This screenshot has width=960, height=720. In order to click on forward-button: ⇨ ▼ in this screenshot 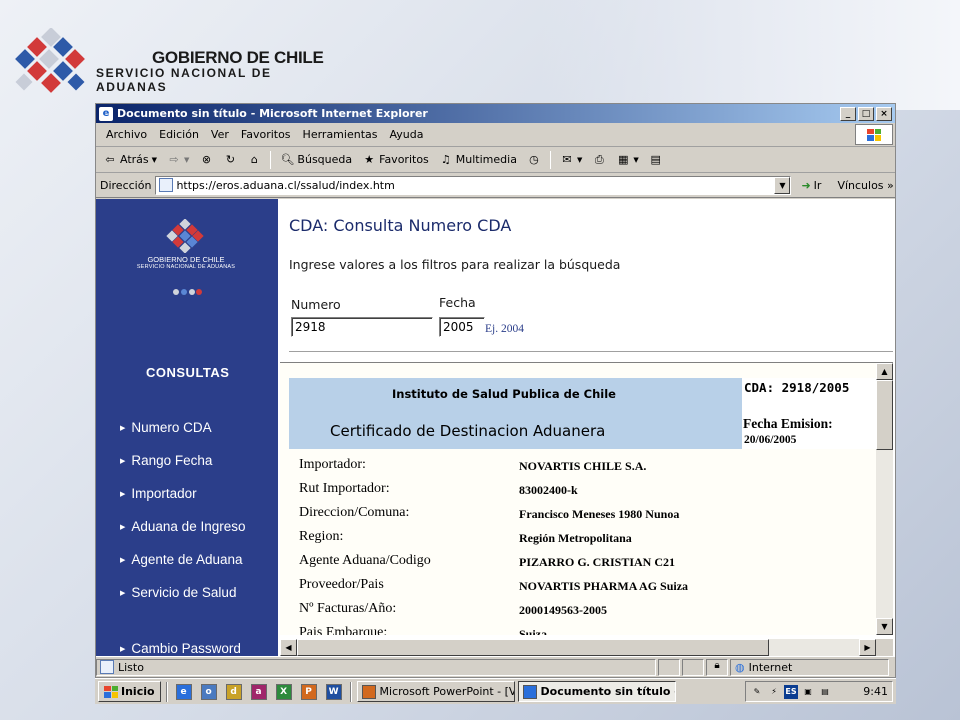, I will do `click(178, 160)`.